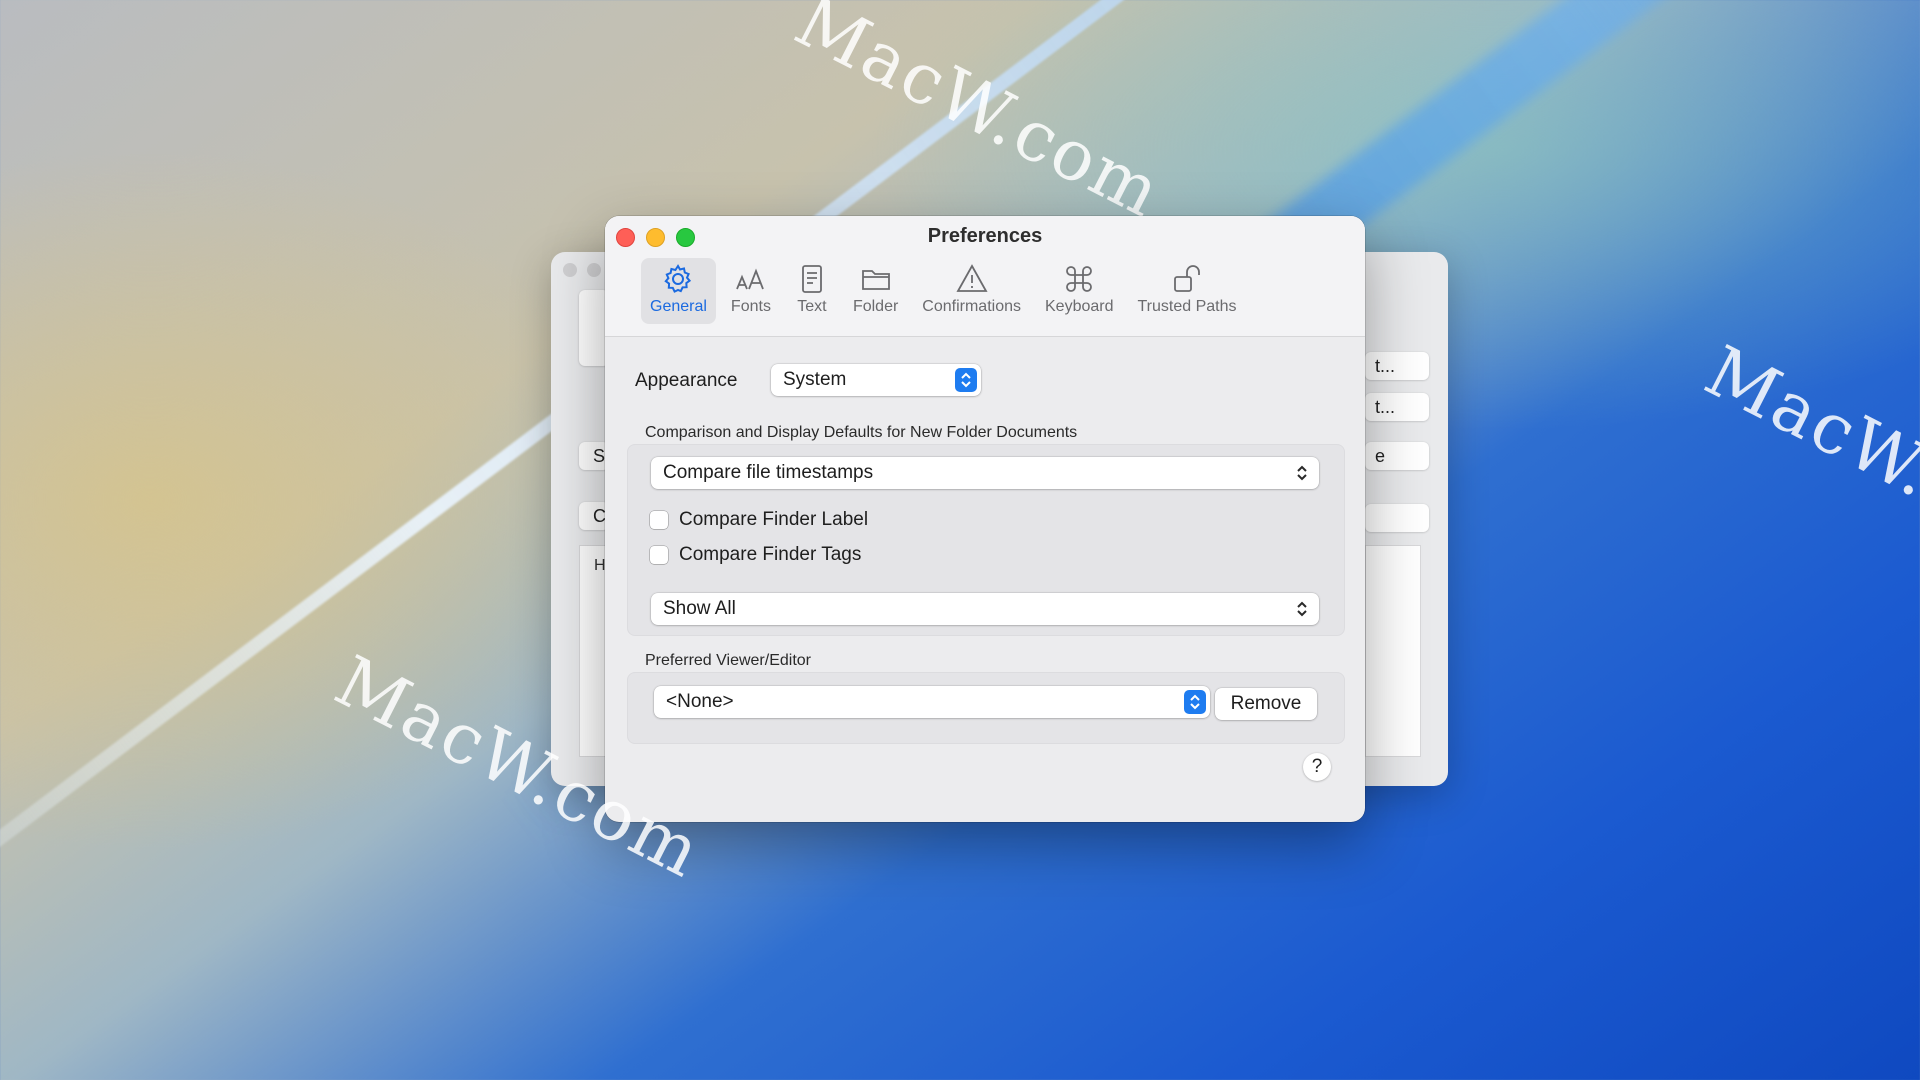 Image resolution: width=1920 pixels, height=1080 pixels. I want to click on tab-fonts: Fonts, so click(751, 291).